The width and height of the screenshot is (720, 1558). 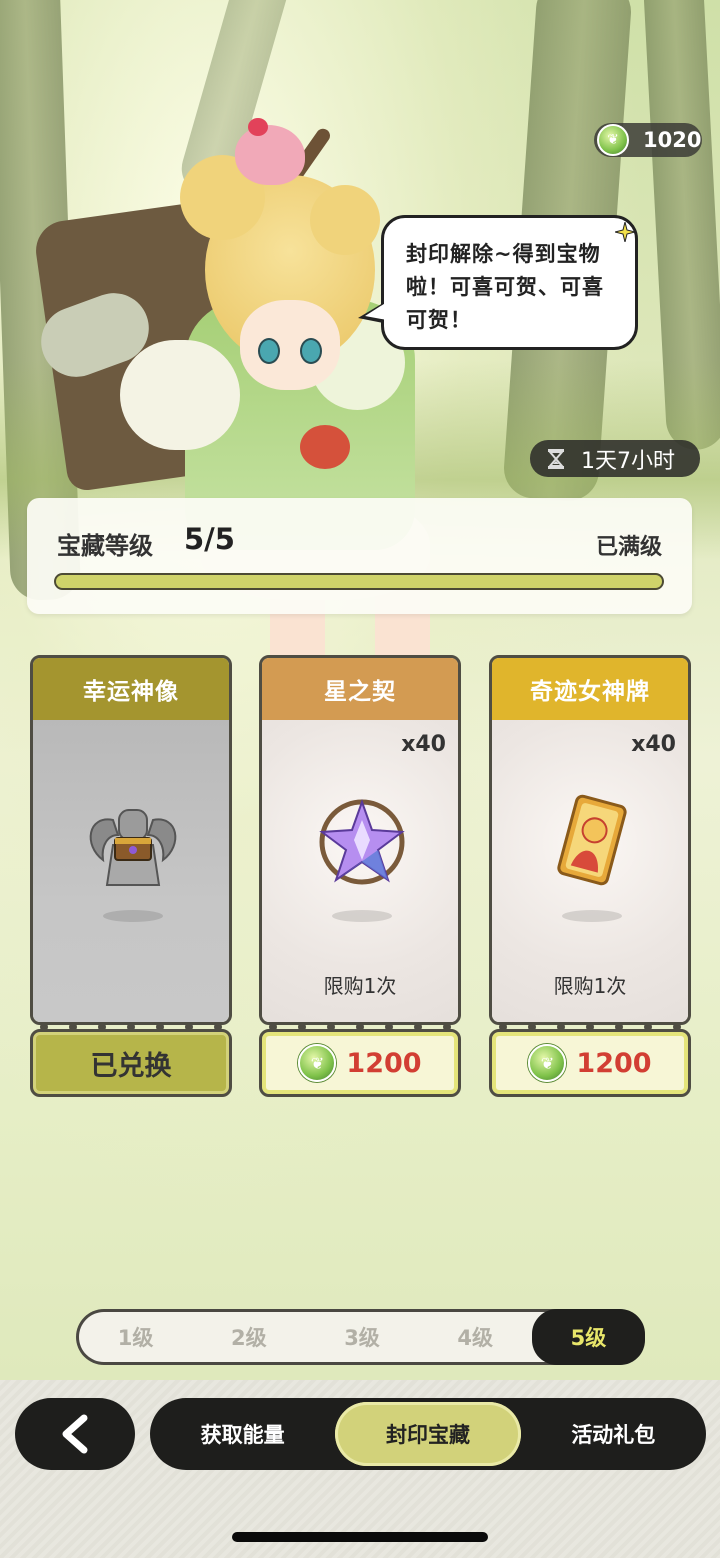 I want to click on energy-currency-display: ❦ 1020, so click(x=648, y=140).